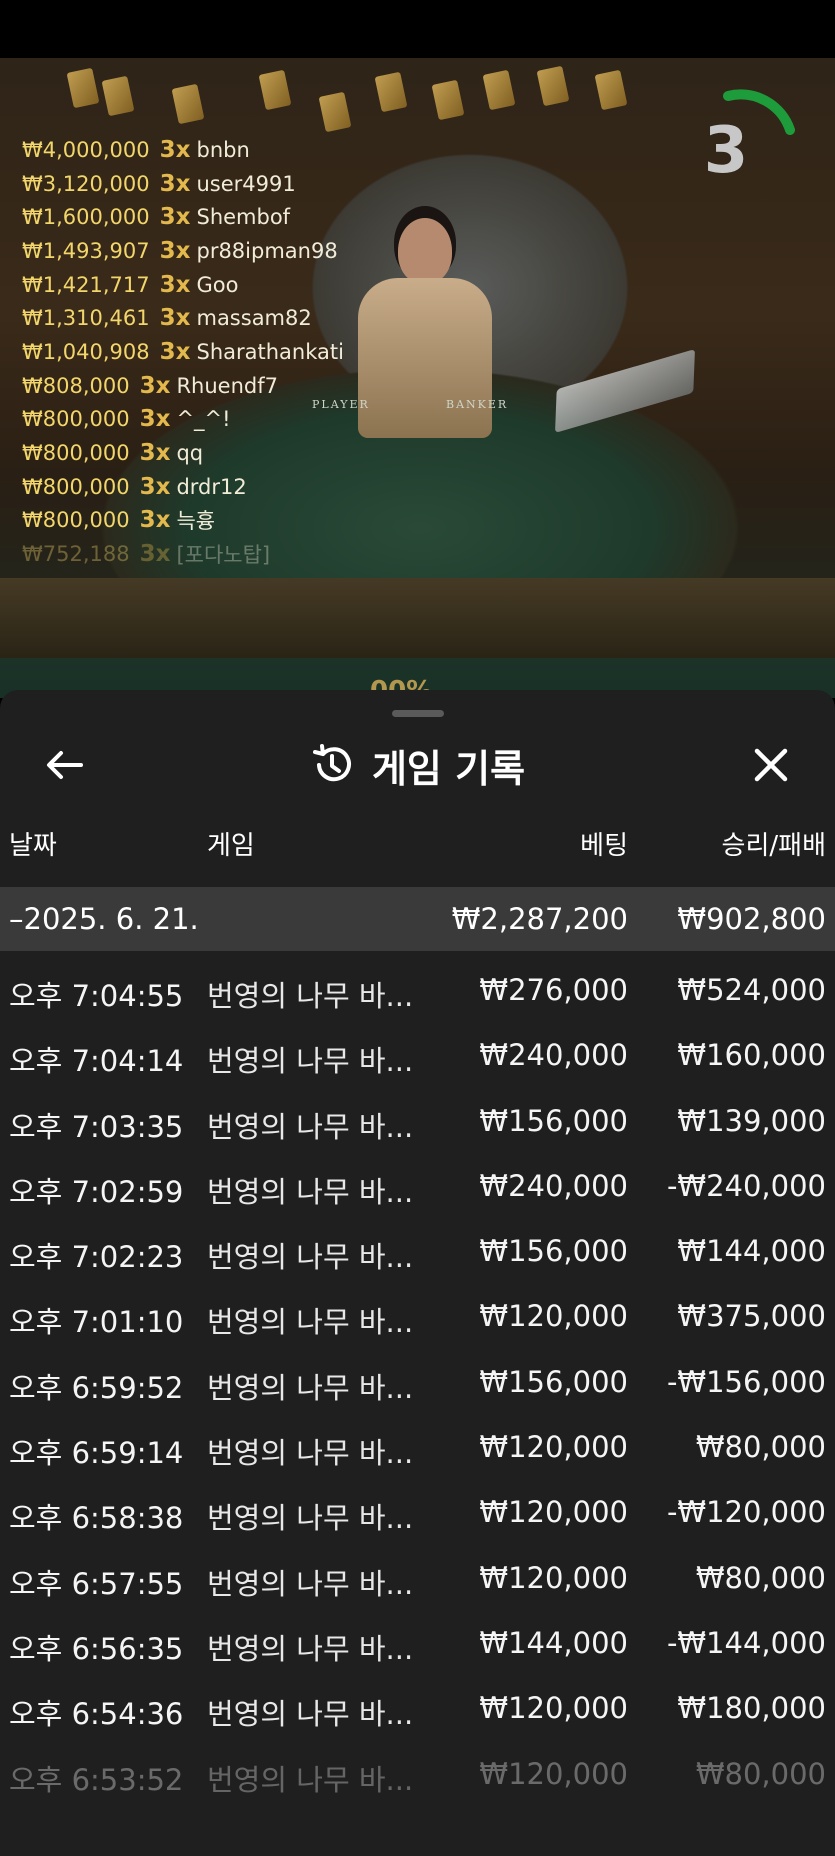 The height and width of the screenshot is (1856, 835). Describe the element at coordinates (96, 1126) in the screenshot. I see `row-time: 오후 7:03:35` at that location.